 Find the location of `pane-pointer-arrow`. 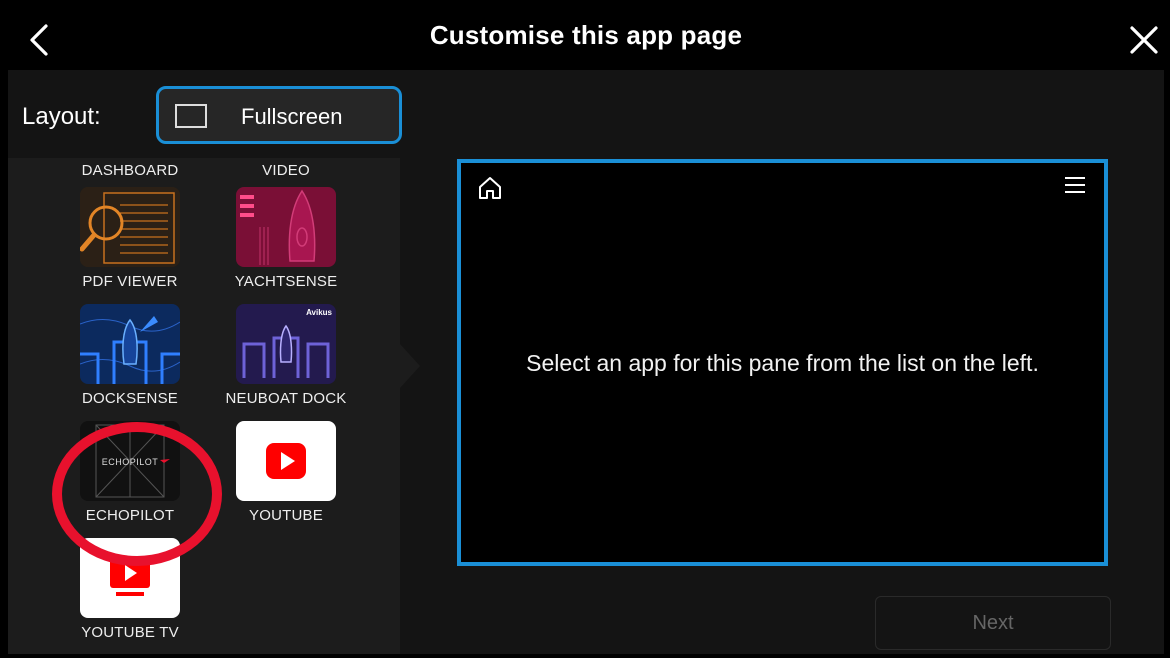

pane-pointer-arrow is located at coordinates (410, 366).